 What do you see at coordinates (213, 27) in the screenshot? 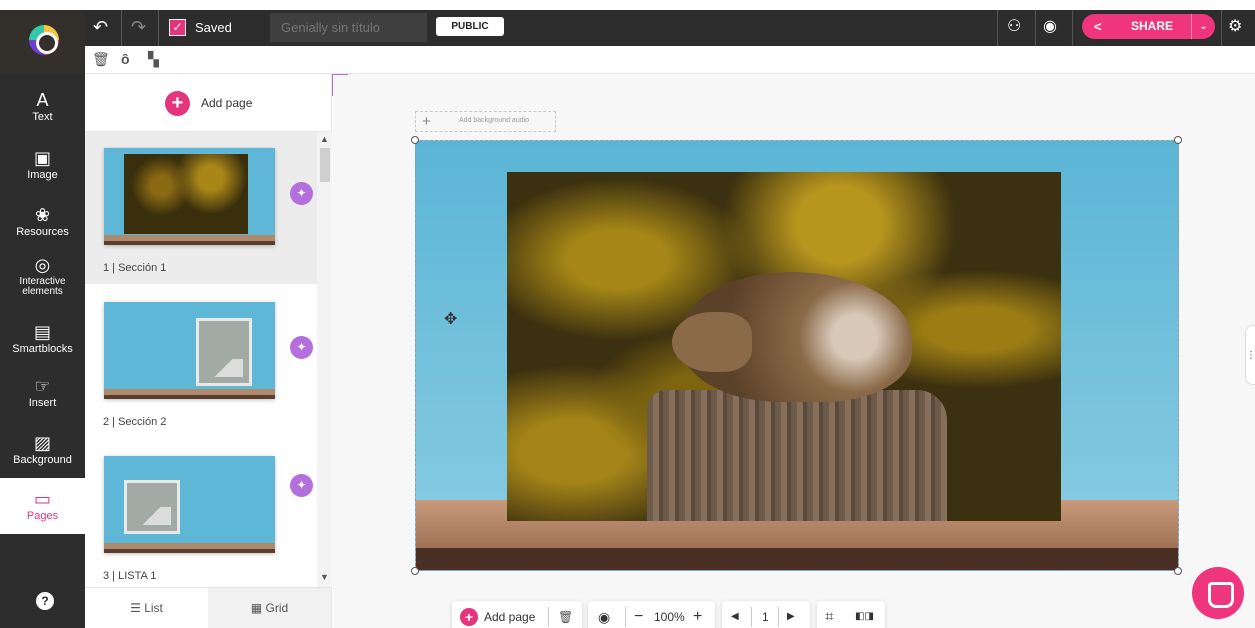
I see `saved-status: Saved` at bounding box center [213, 27].